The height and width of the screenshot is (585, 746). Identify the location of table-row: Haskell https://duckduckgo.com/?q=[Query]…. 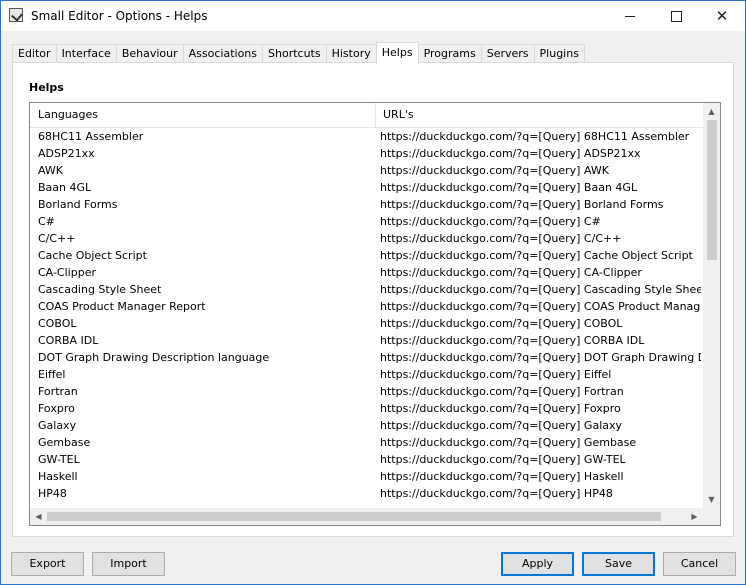
(366, 476).